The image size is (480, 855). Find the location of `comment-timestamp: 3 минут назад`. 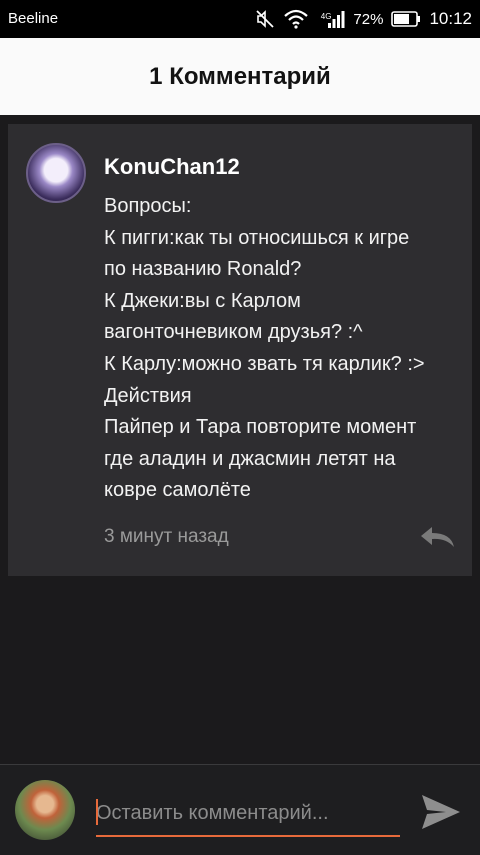

comment-timestamp: 3 минут назад is located at coordinates (166, 536).